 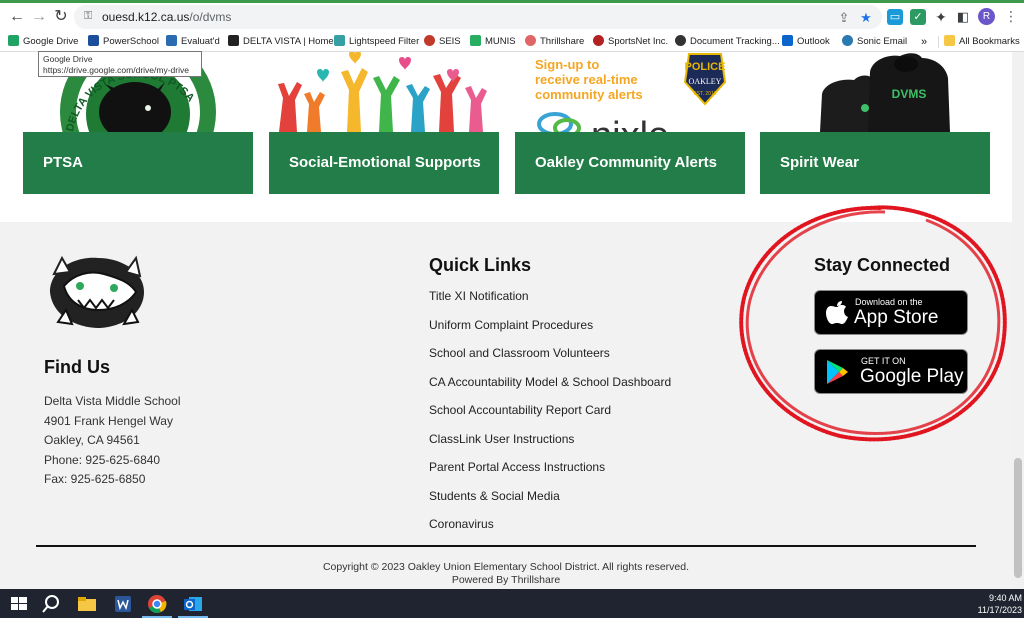 I want to click on sportsnet-icon, so click(x=598, y=40).